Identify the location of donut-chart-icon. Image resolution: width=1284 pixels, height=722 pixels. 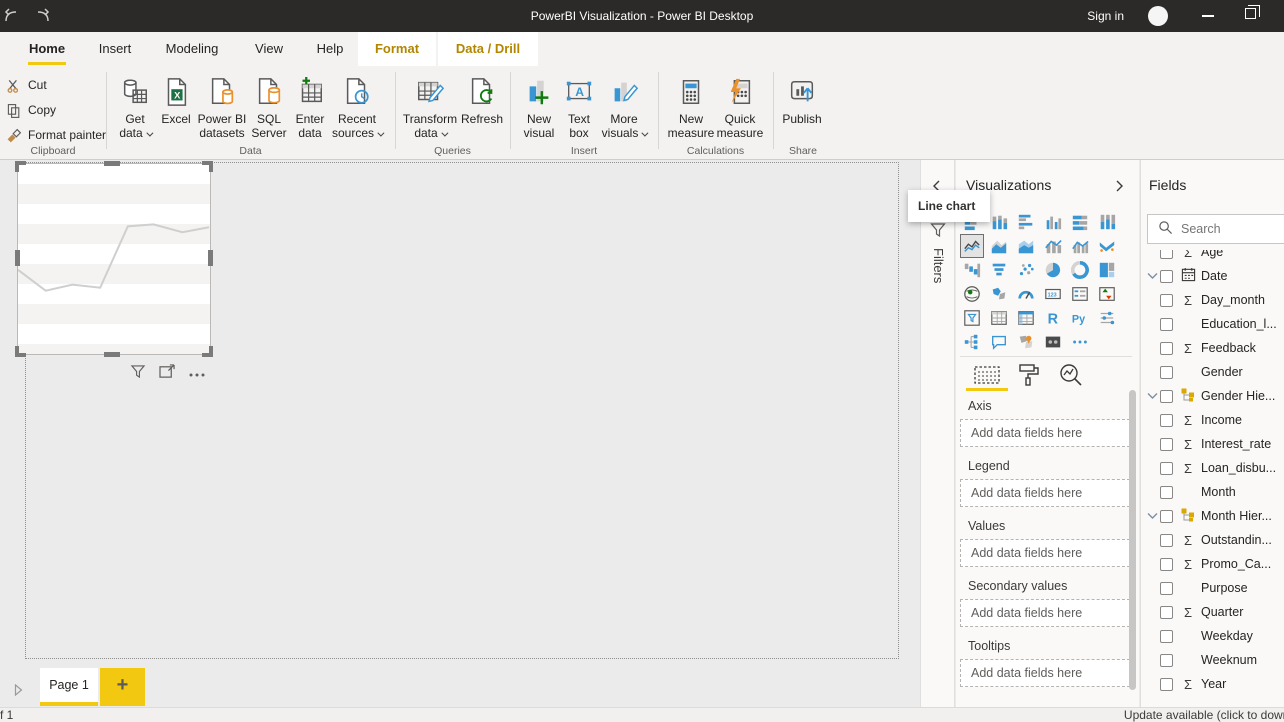
(1080, 270).